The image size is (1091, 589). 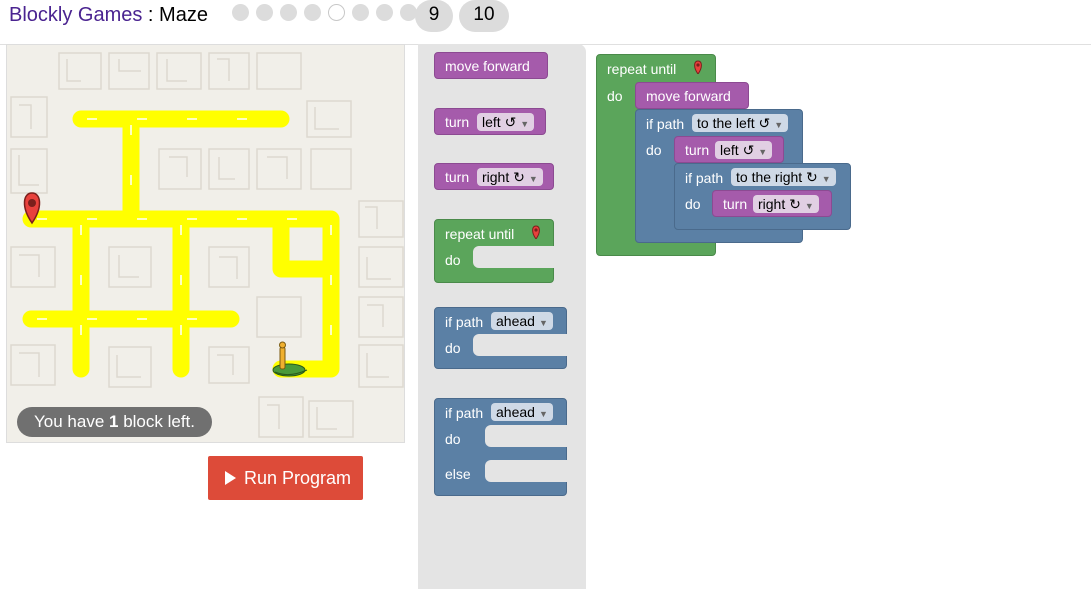 I want to click on toolbox-move-forward-block: move forward, so click(x=491, y=65).